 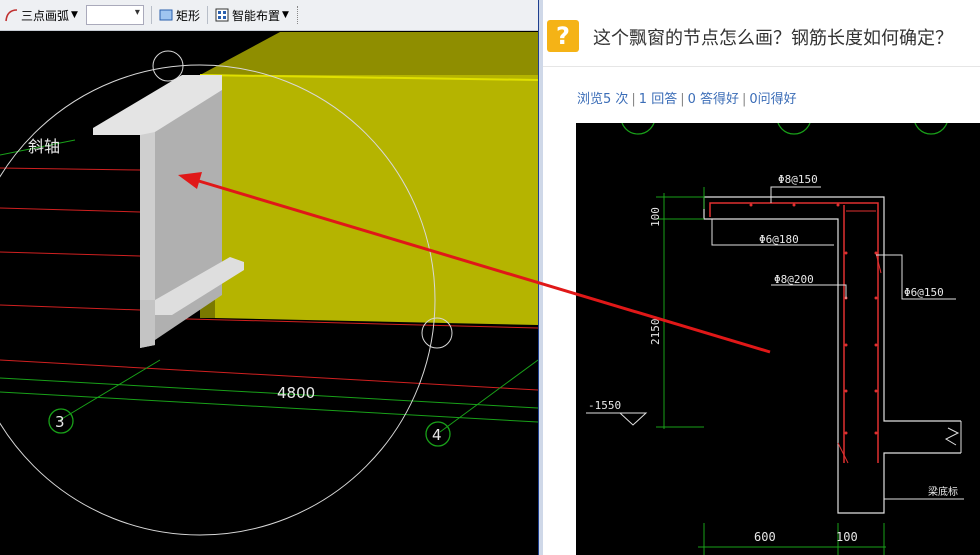 I want to click on question-stats: 浏览5 次 | 1 回答 | 0 答得好 | 0问得好, so click(x=687, y=97).